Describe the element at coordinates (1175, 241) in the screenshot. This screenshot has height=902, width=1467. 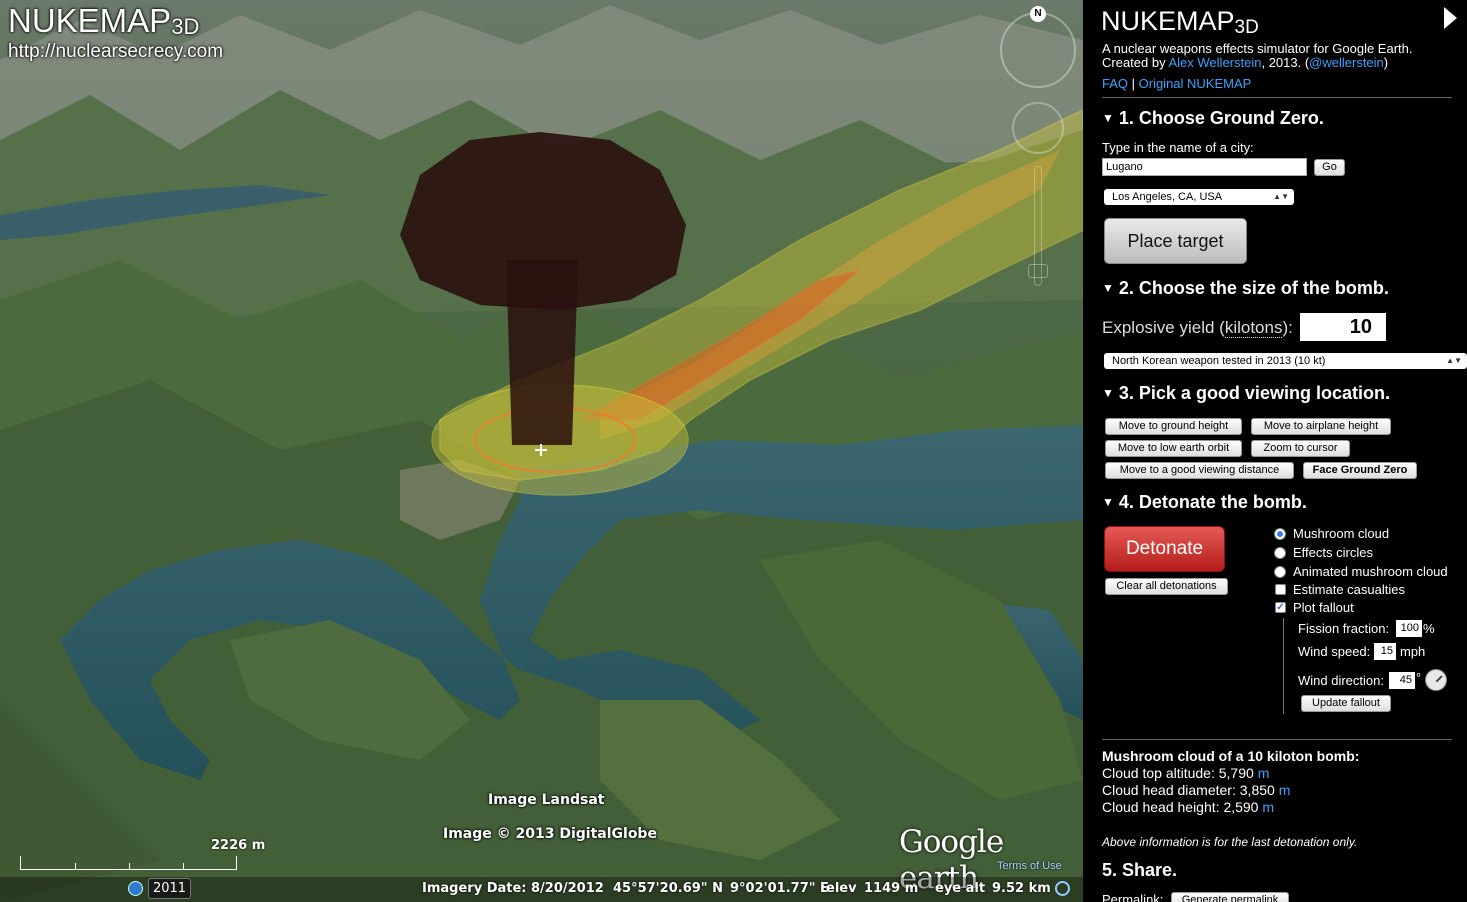
I see `place-target-button: Place target` at that location.